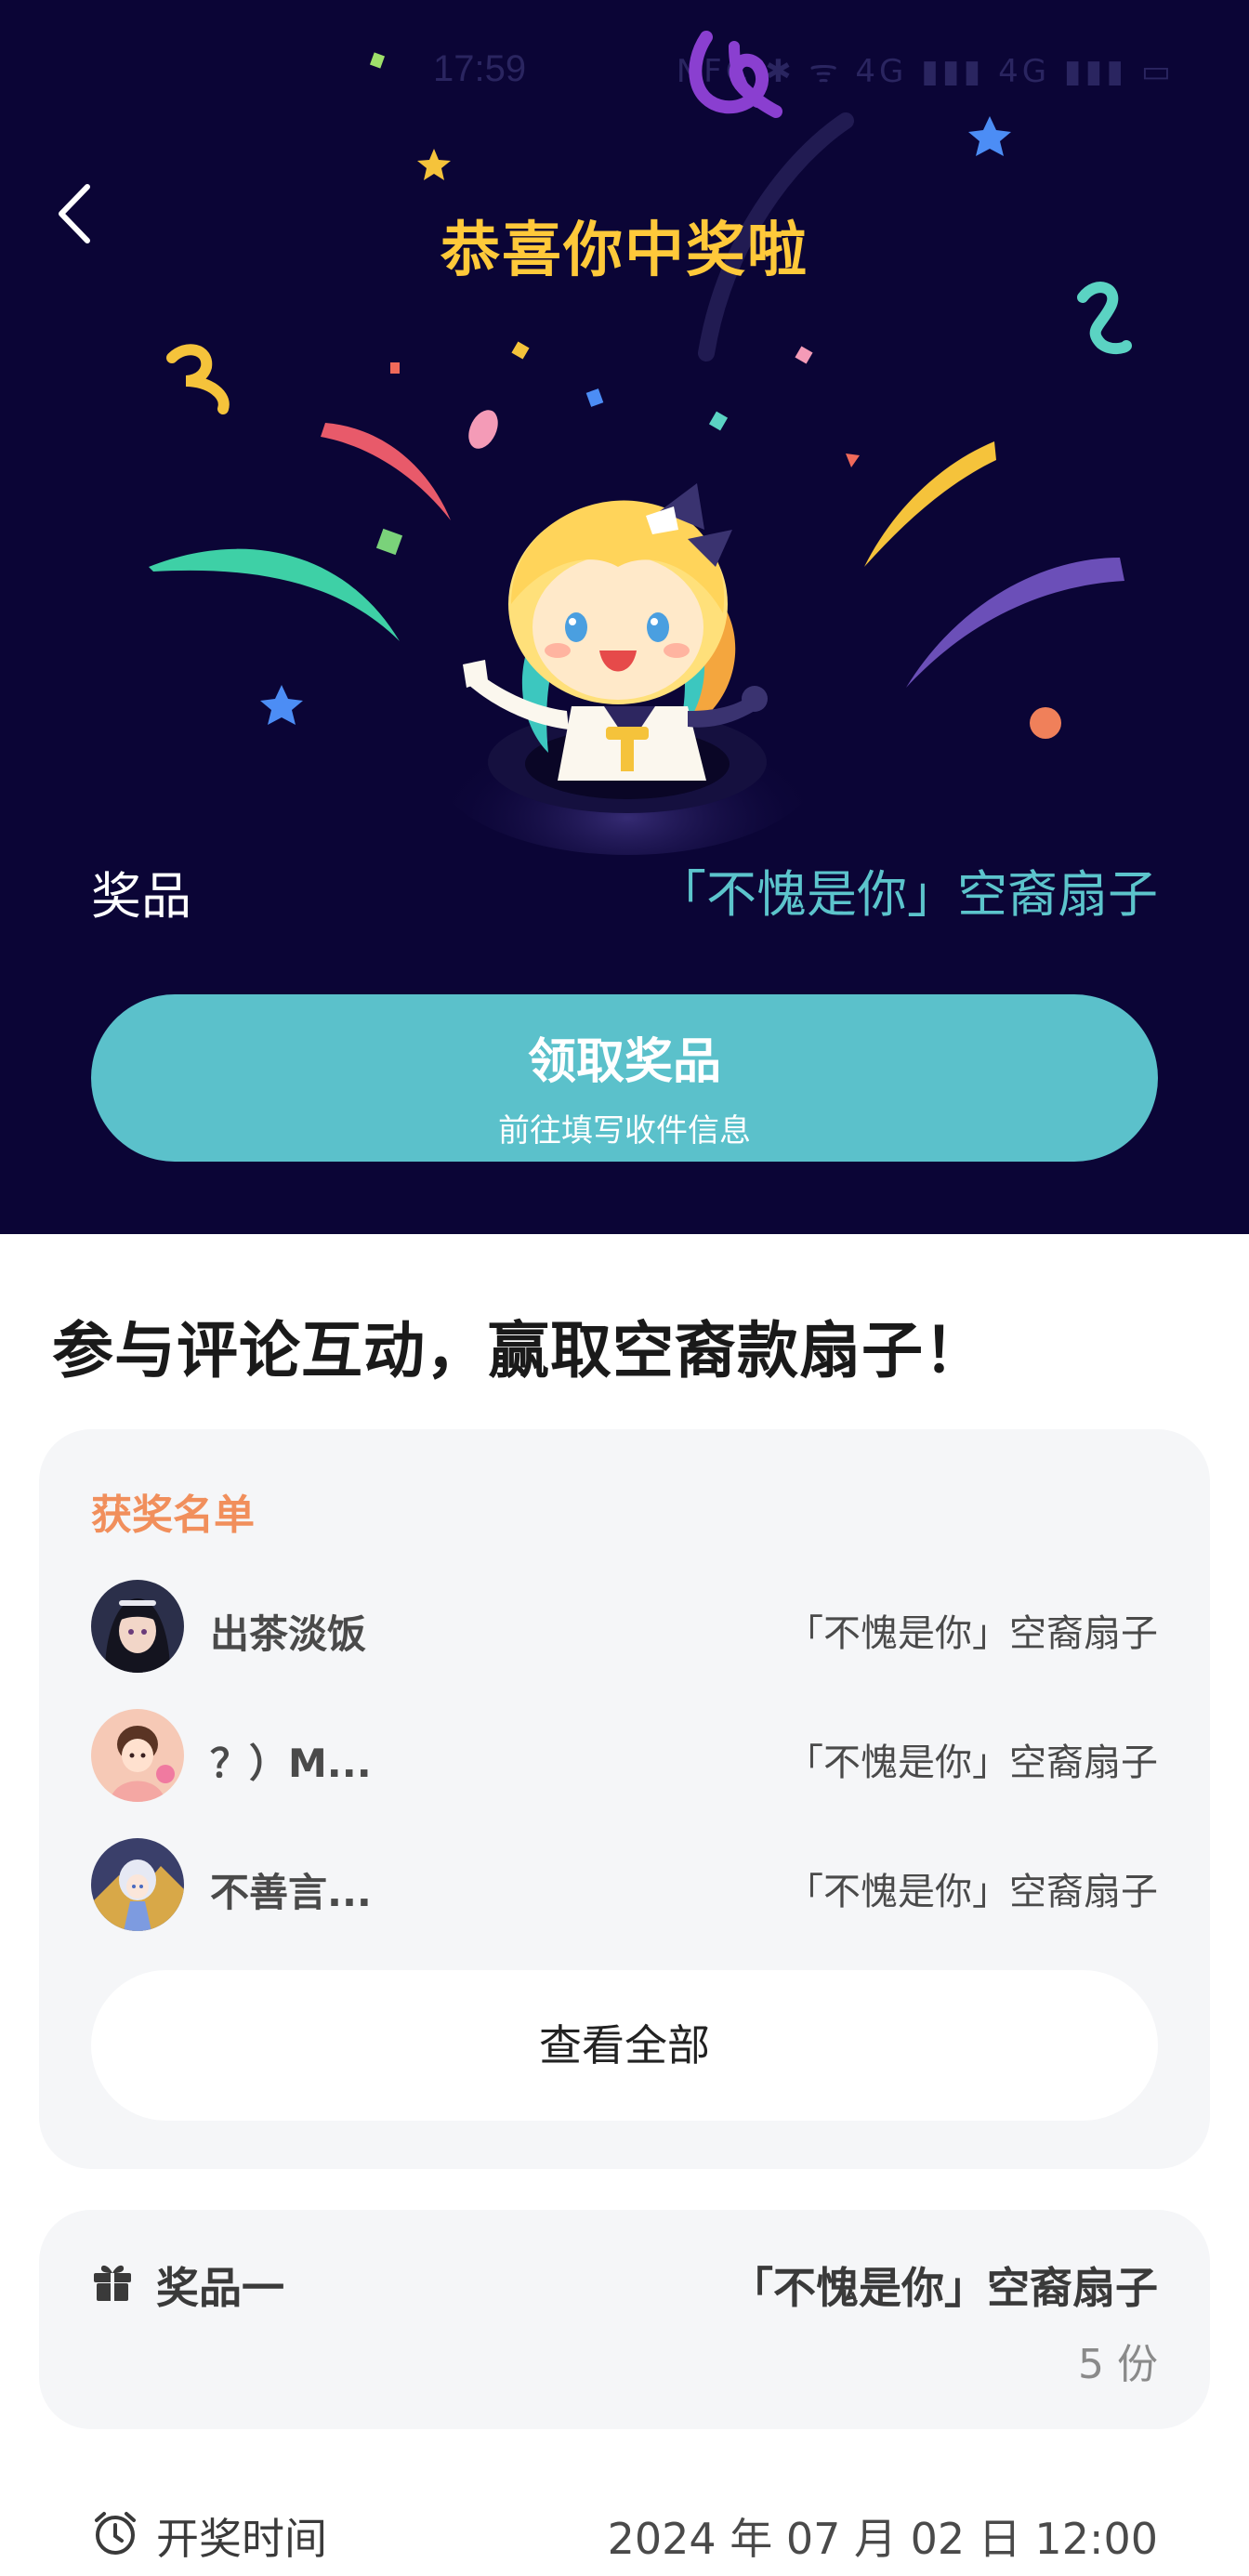 The width and height of the screenshot is (1249, 2576). I want to click on draw-time-label: 开奖时间, so click(241, 2539).